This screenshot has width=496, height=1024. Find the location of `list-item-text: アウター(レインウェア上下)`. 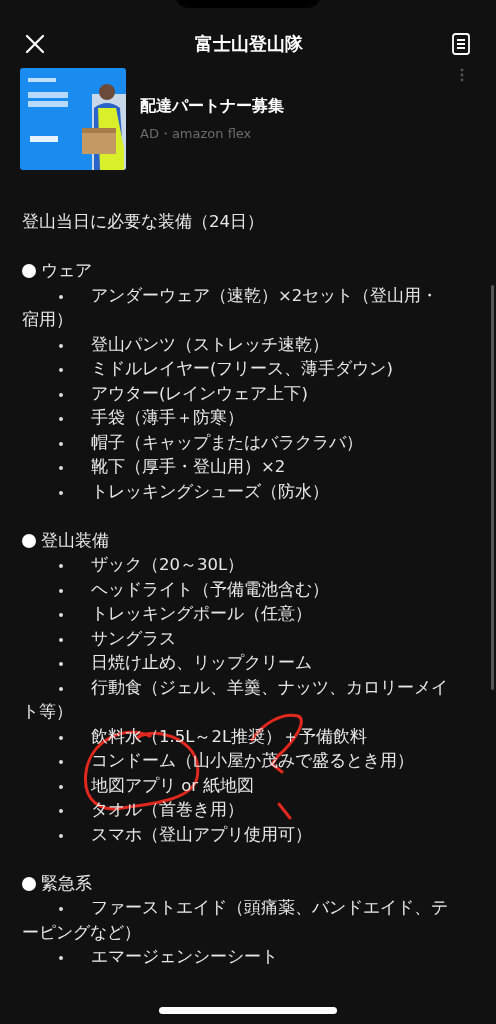

list-item-text: アウター(レインウェア上下) is located at coordinates (237, 393).